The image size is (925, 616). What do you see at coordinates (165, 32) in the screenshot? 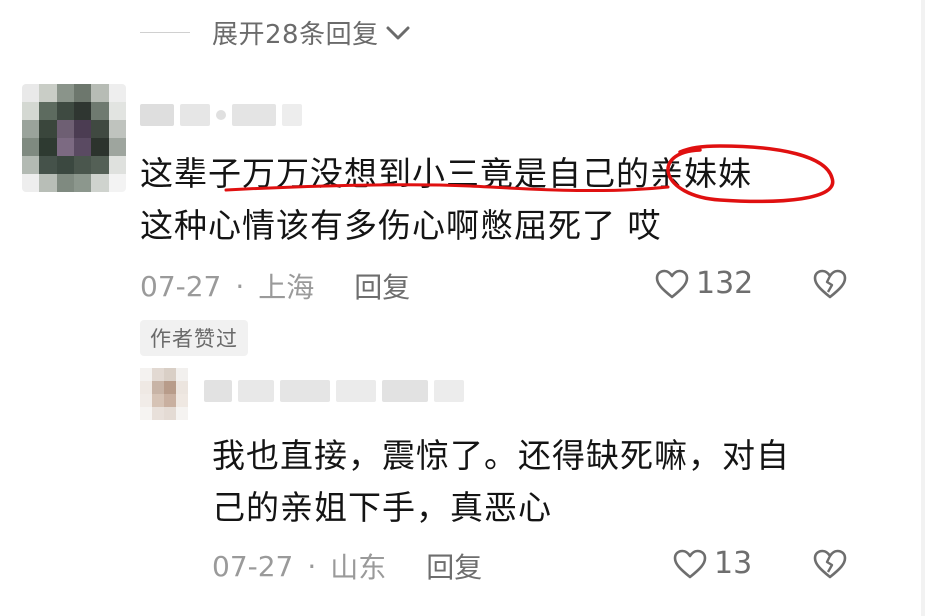
I see `divider-line` at bounding box center [165, 32].